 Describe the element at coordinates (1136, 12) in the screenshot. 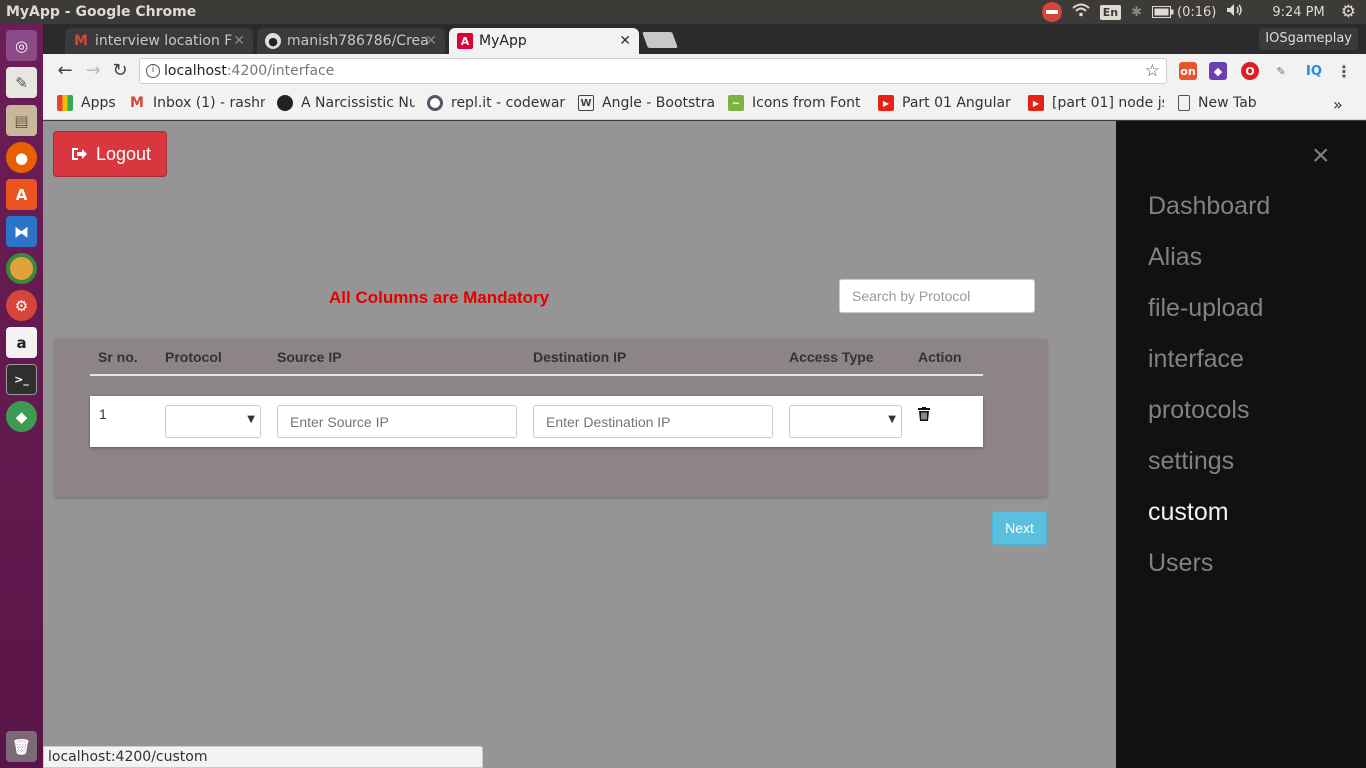

I see `bluetooth-icon: ✱` at that location.